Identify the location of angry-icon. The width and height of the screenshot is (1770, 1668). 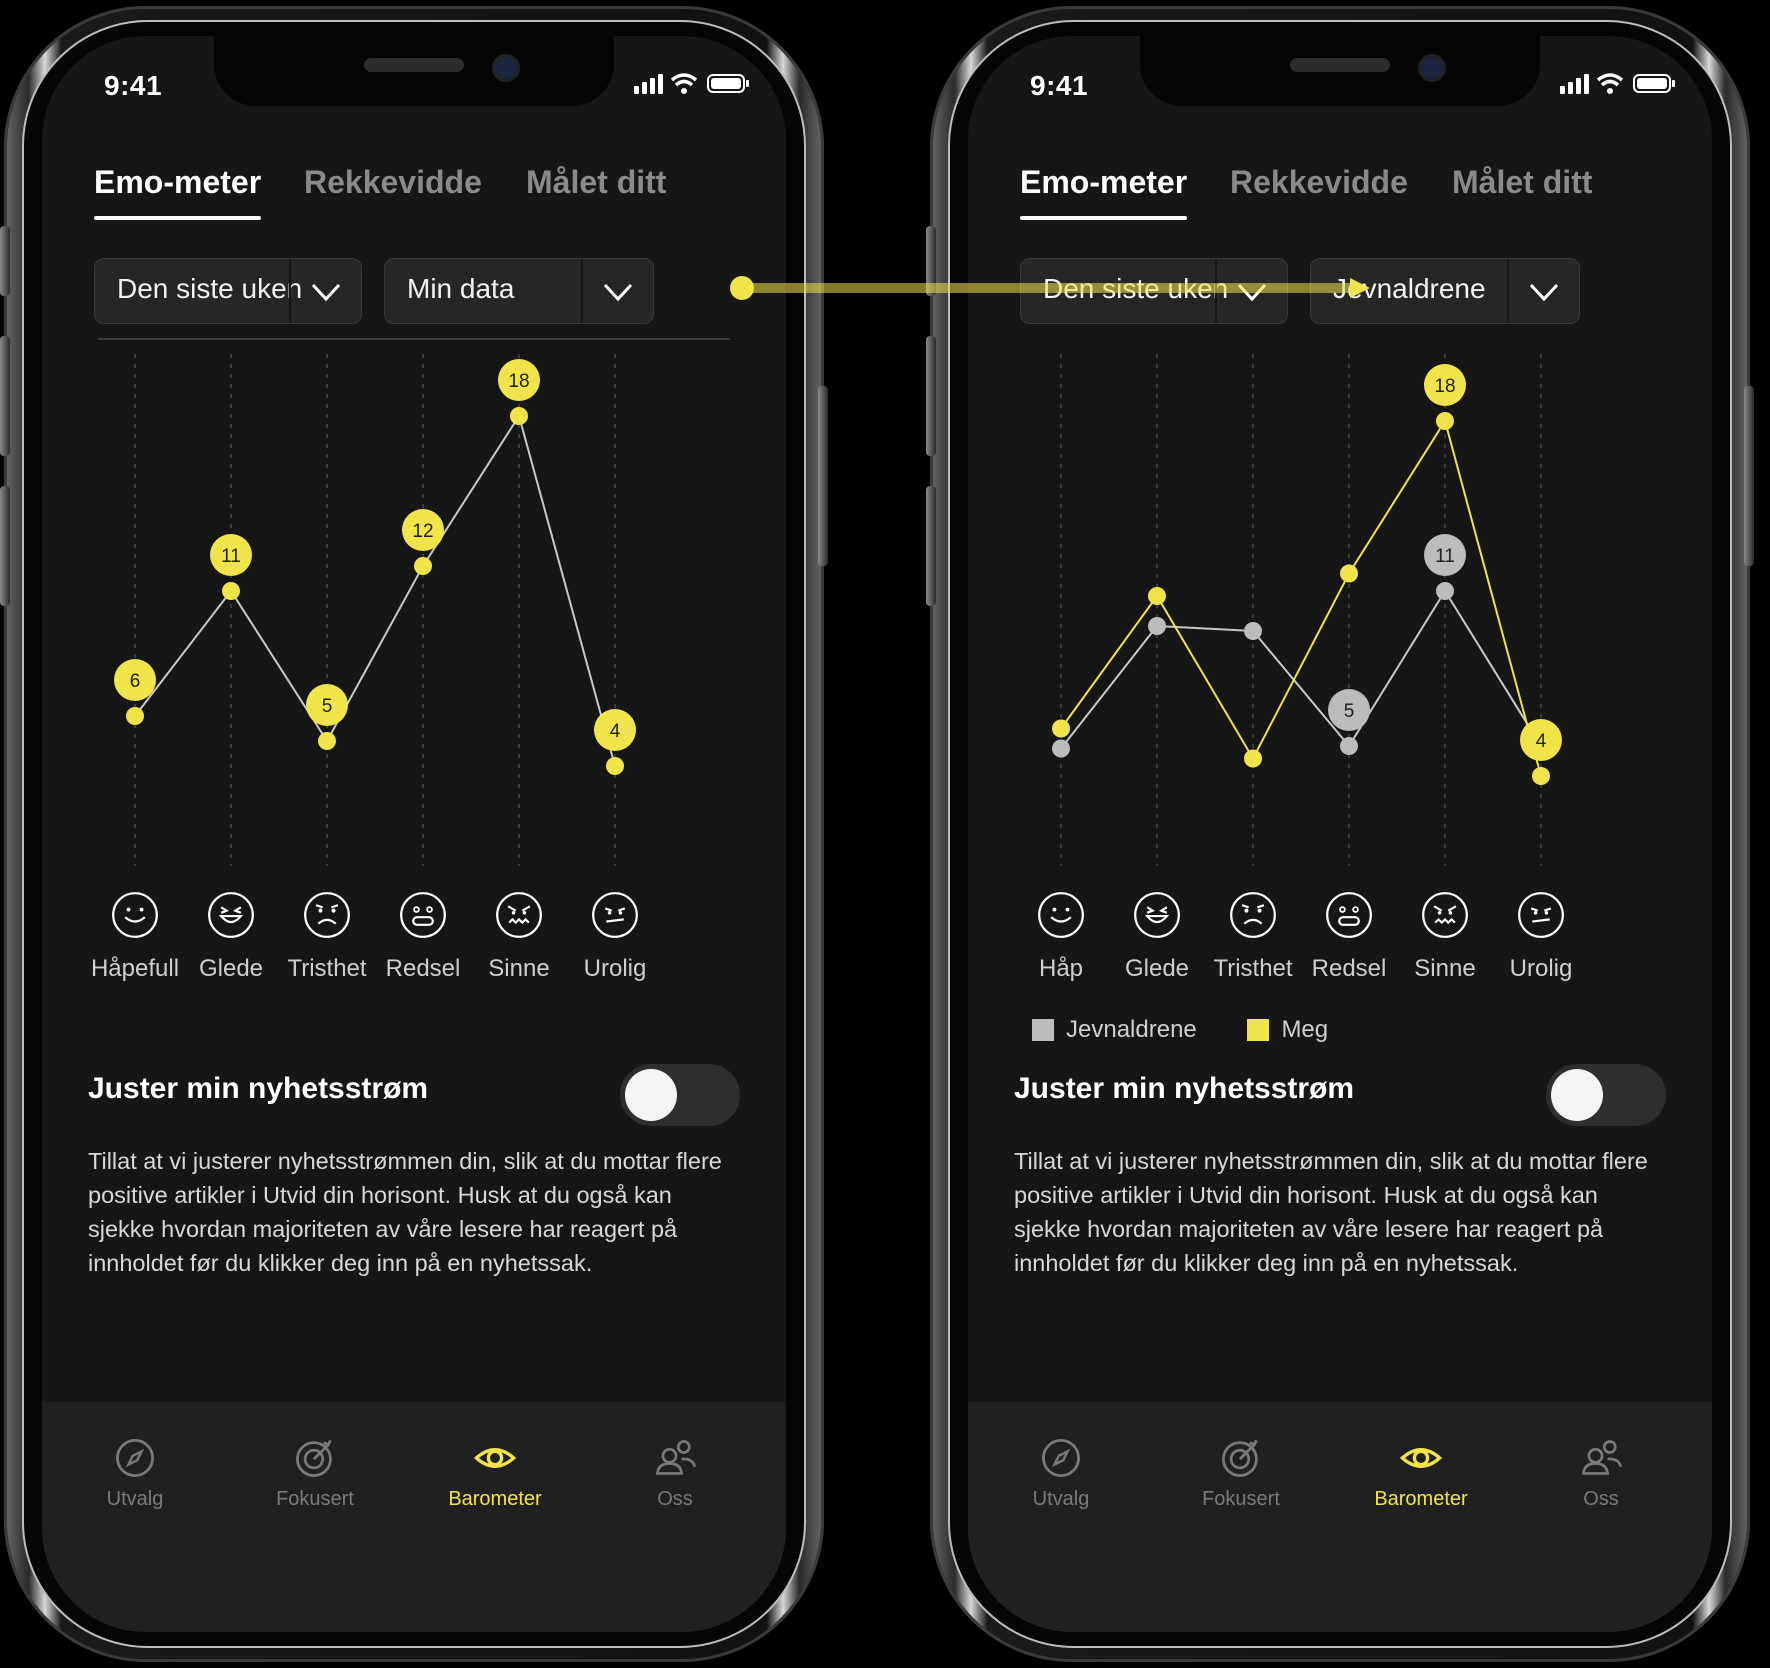
(519, 915).